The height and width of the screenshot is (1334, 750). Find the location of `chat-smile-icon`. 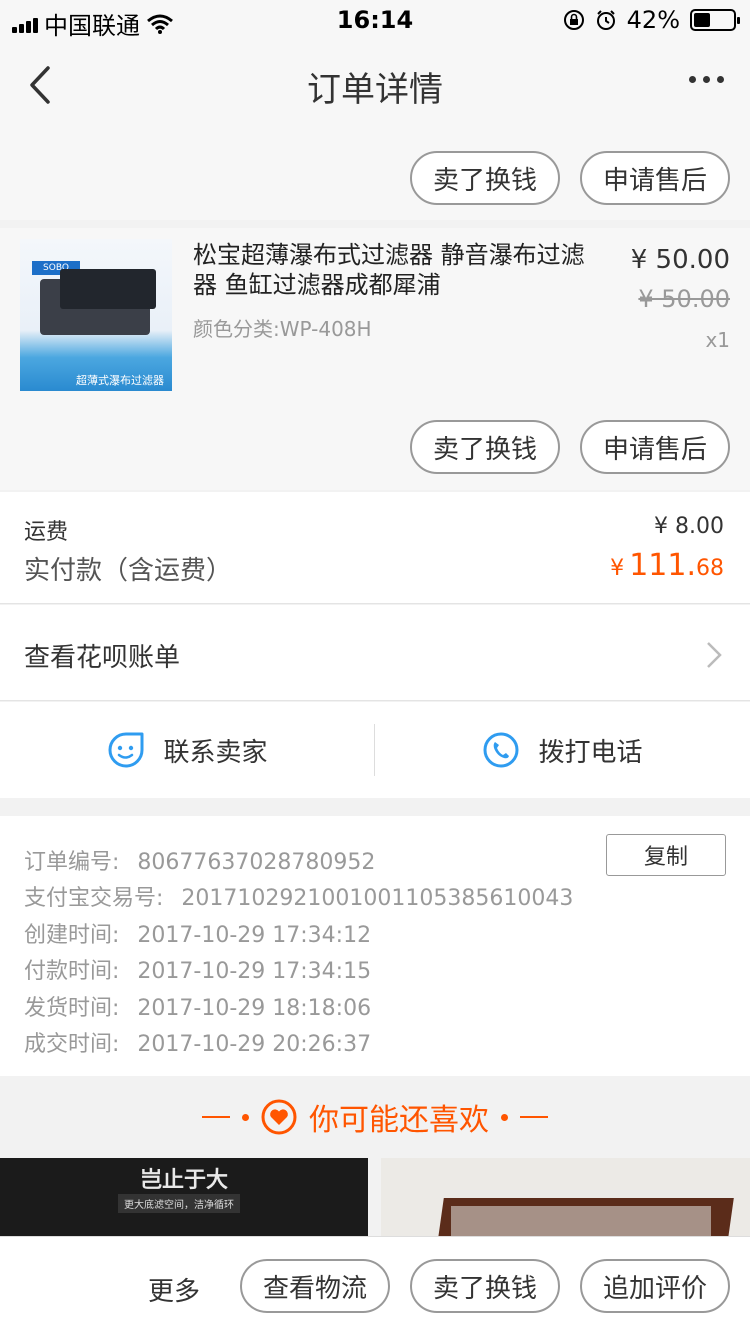

chat-smile-icon is located at coordinates (126, 750).